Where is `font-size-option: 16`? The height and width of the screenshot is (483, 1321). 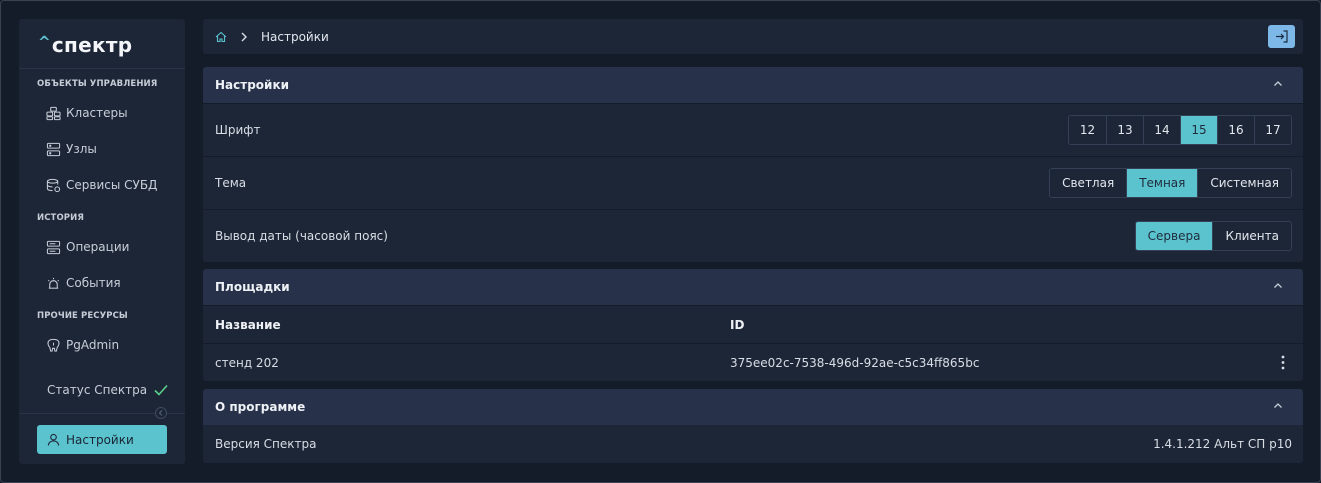
font-size-option: 16 is located at coordinates (1235, 130).